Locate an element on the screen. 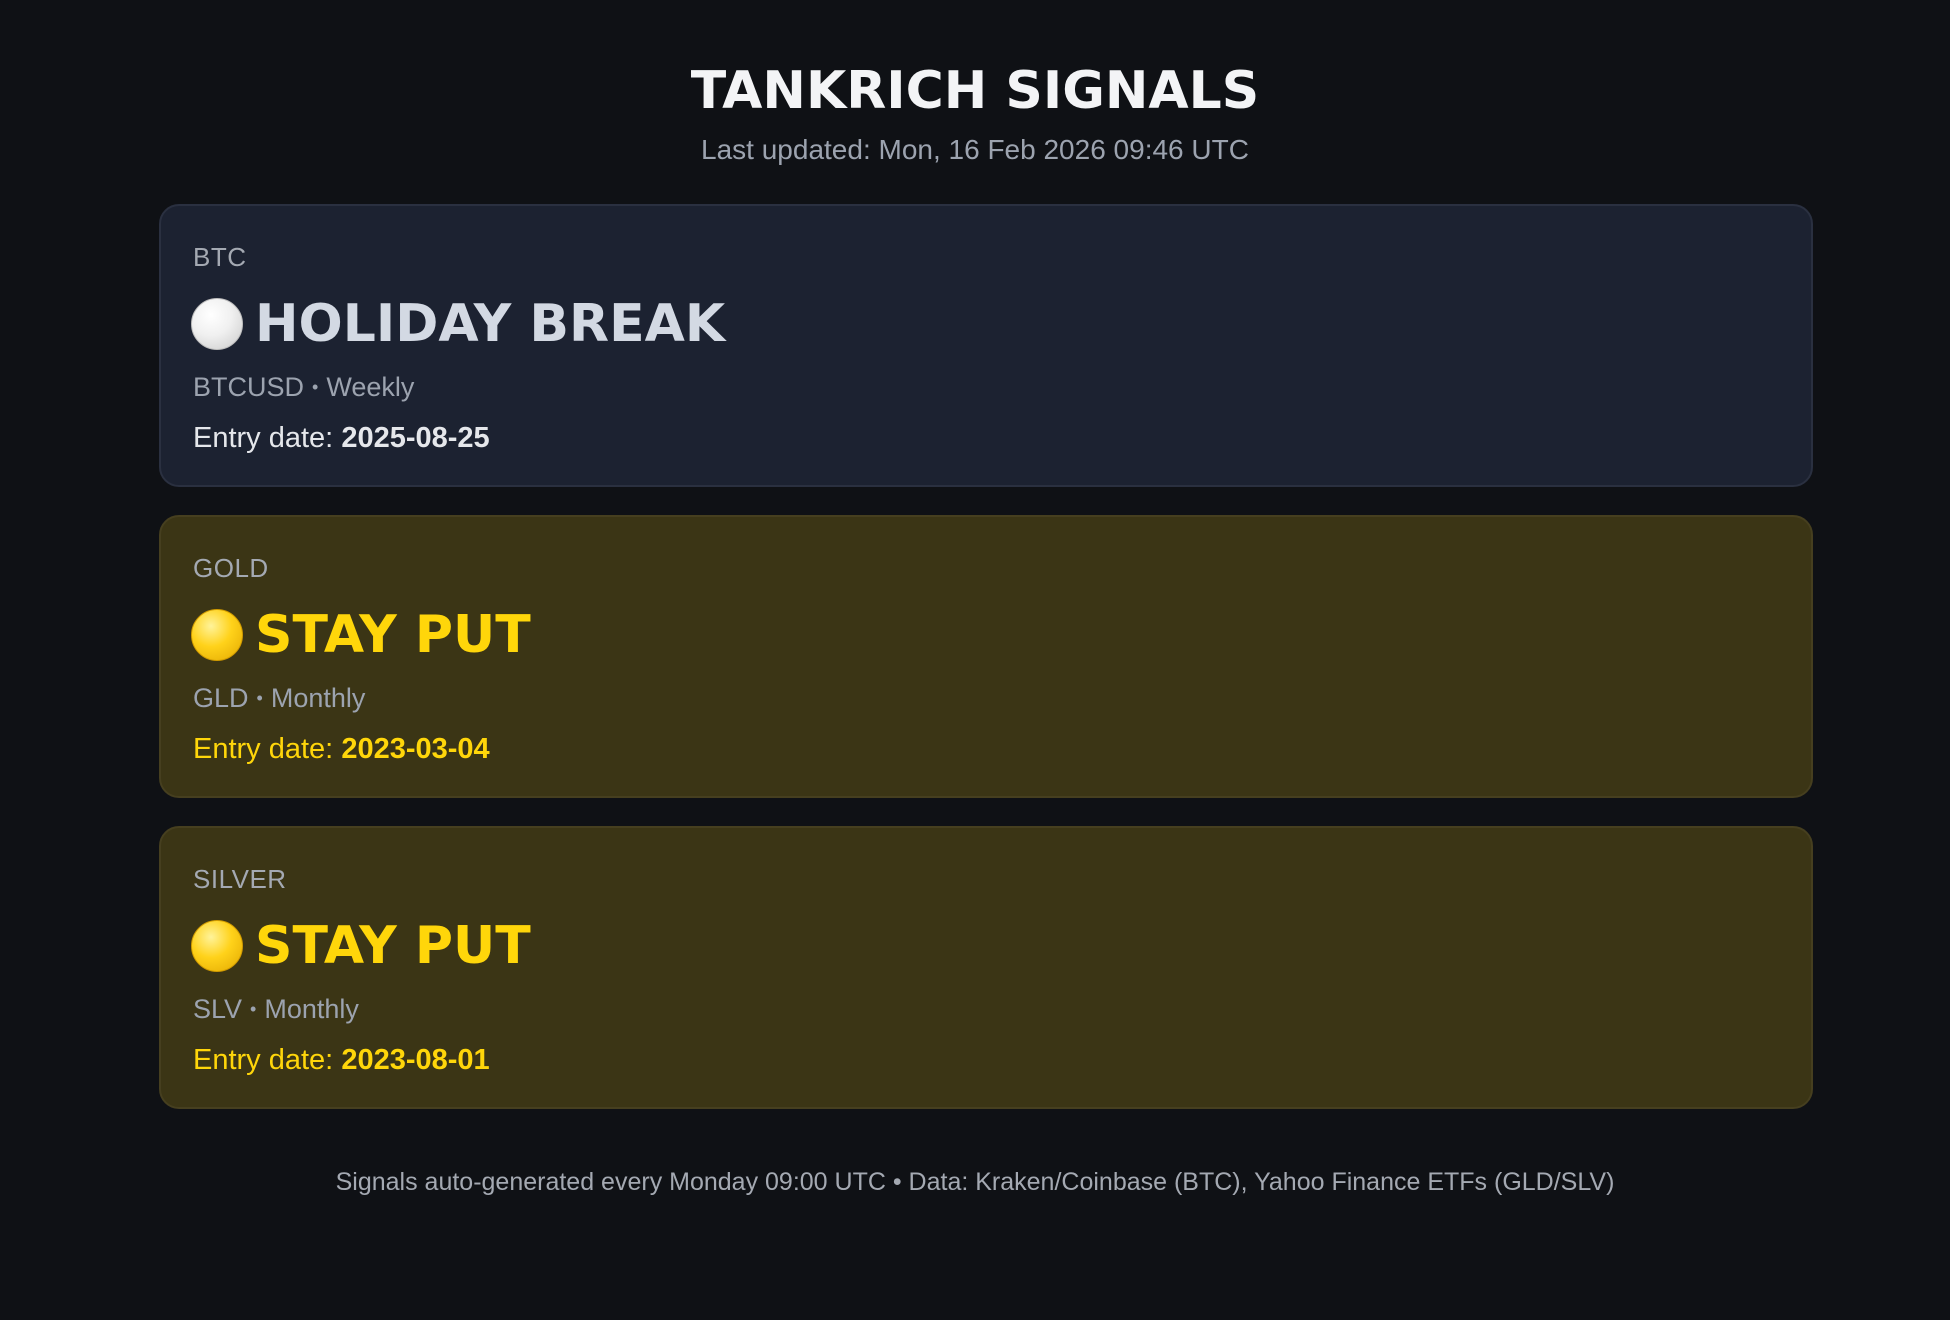 Image resolution: width=1950 pixels, height=1320 pixels. asset-name: BTC is located at coordinates (220, 257).